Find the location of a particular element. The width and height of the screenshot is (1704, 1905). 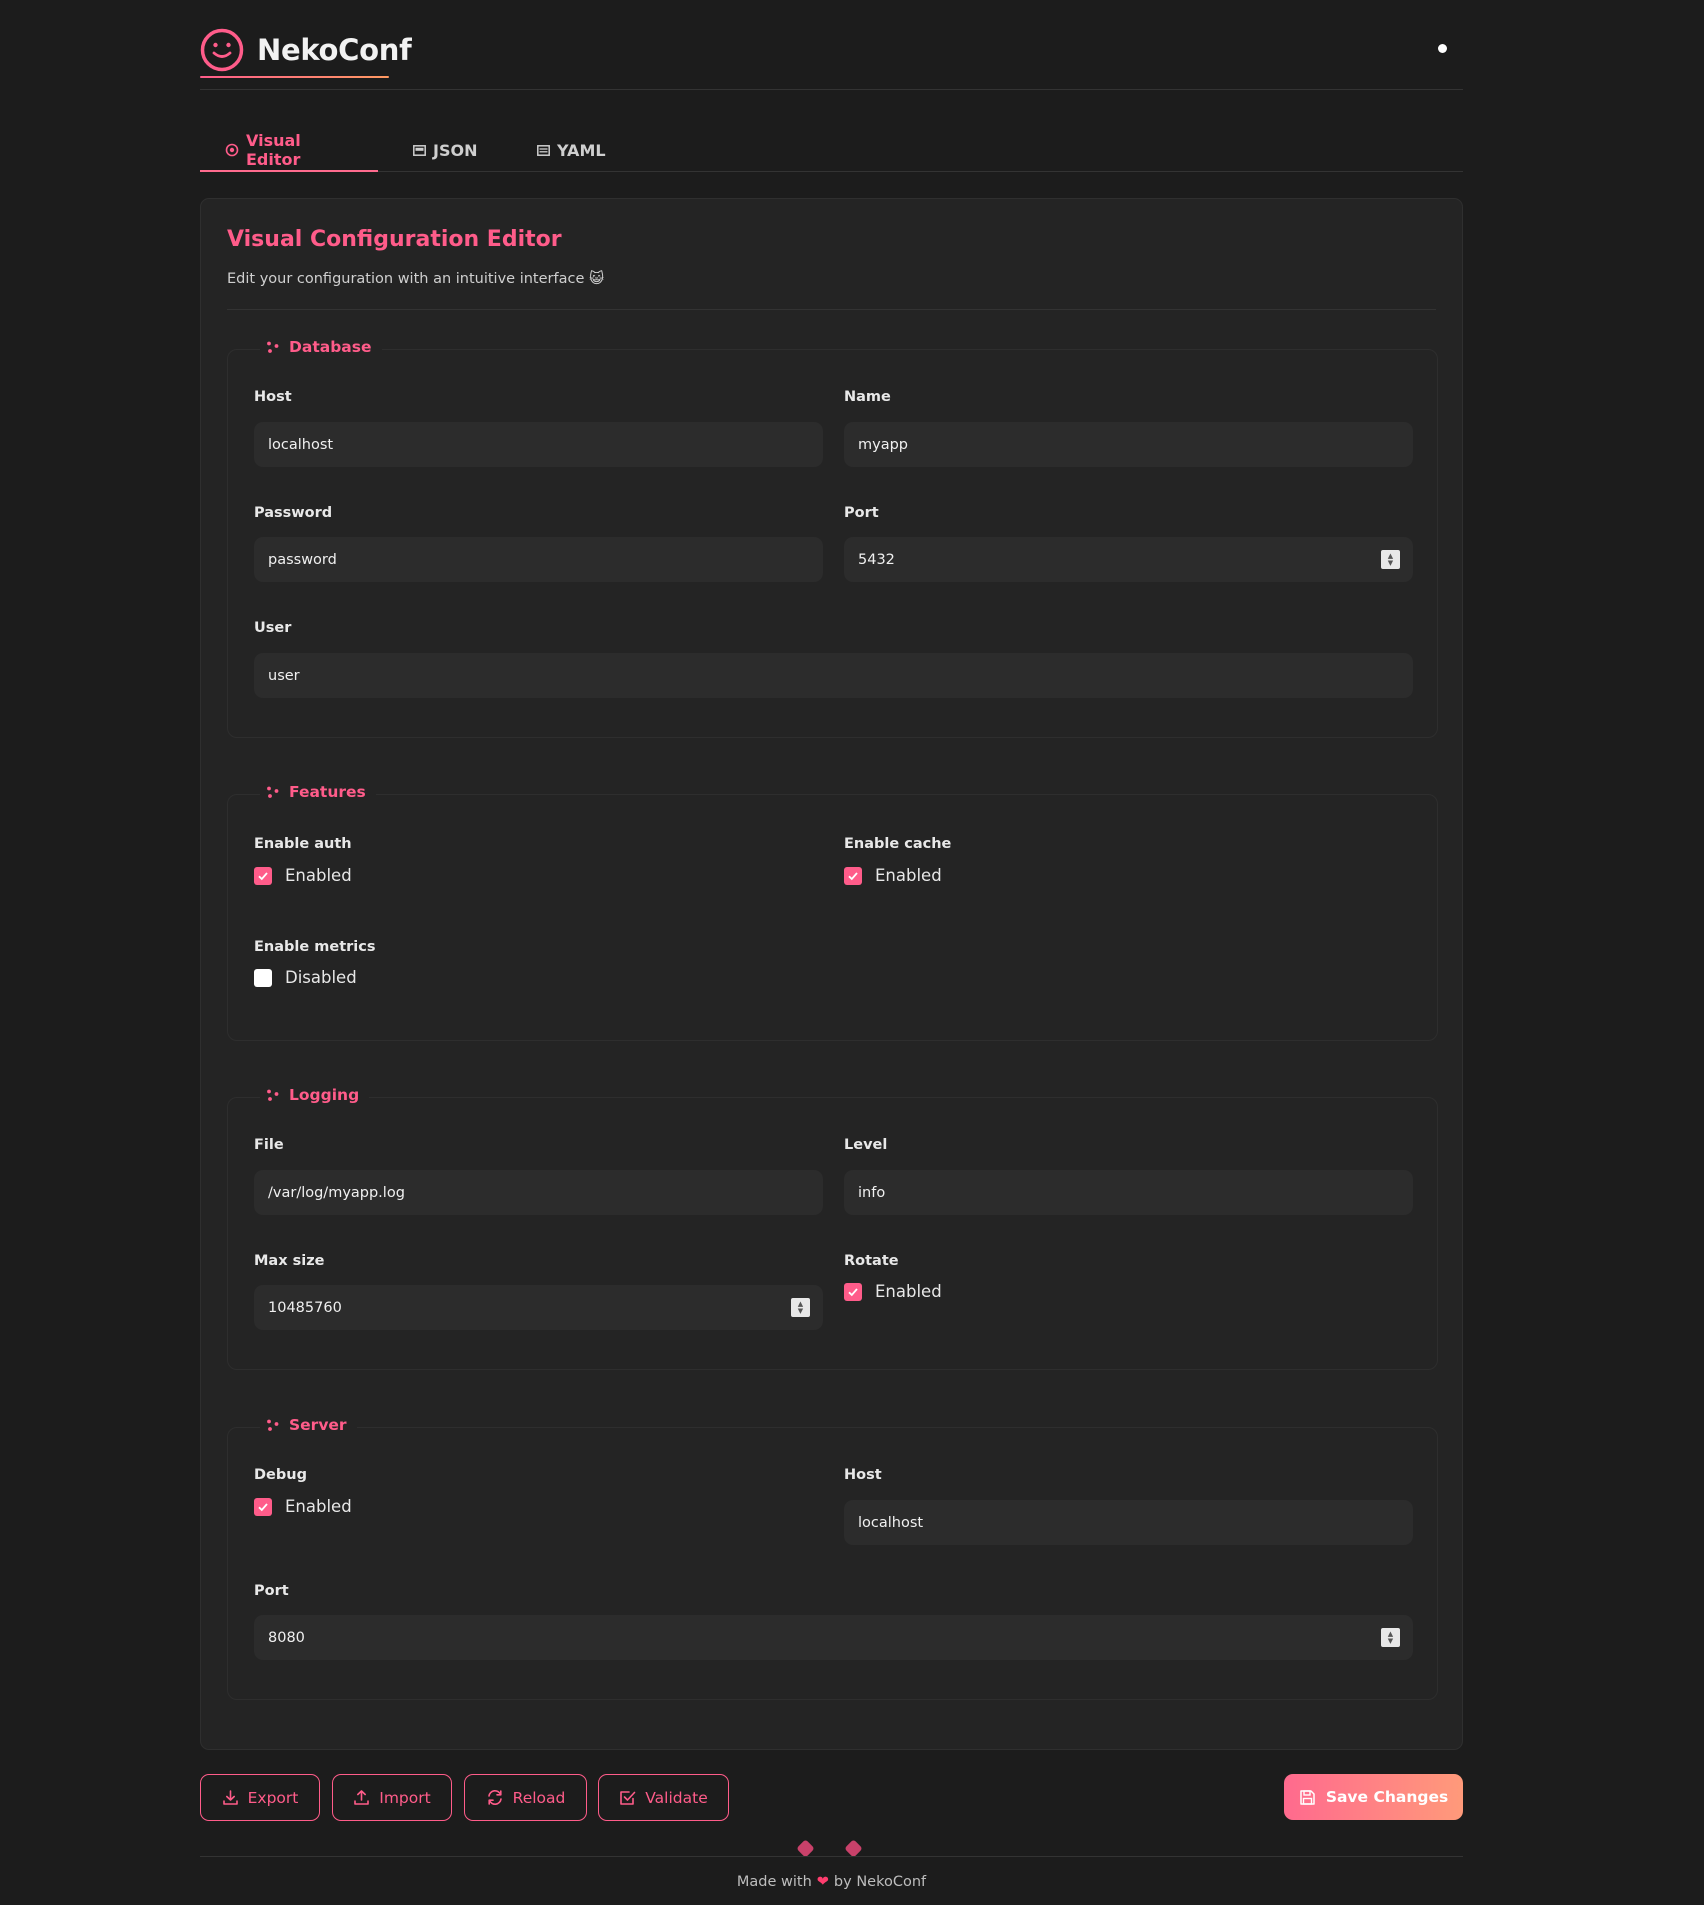

field-label: User is located at coordinates (273, 628).